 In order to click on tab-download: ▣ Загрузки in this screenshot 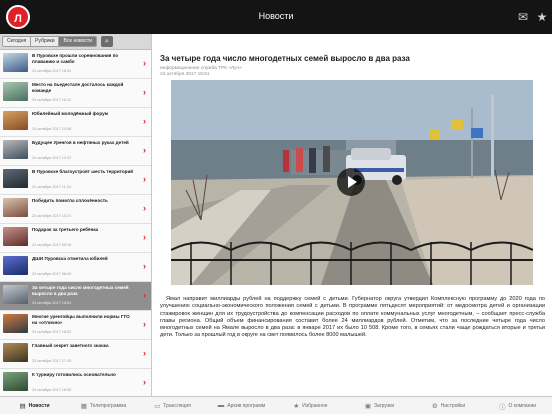, I will do `click(379, 405)`.